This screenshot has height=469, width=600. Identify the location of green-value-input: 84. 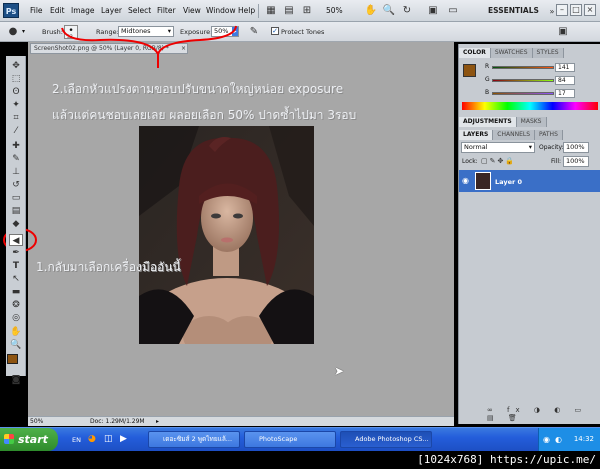
(565, 80).